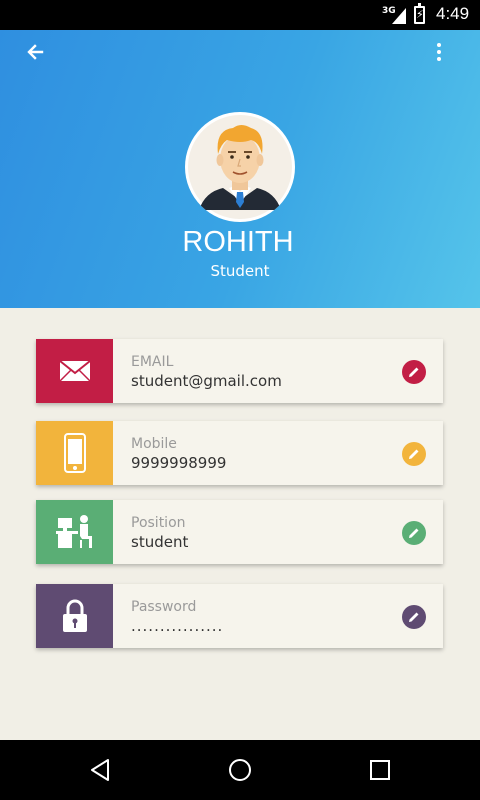  Describe the element at coordinates (453, 13) in the screenshot. I see `status-time: 4:49` at that location.